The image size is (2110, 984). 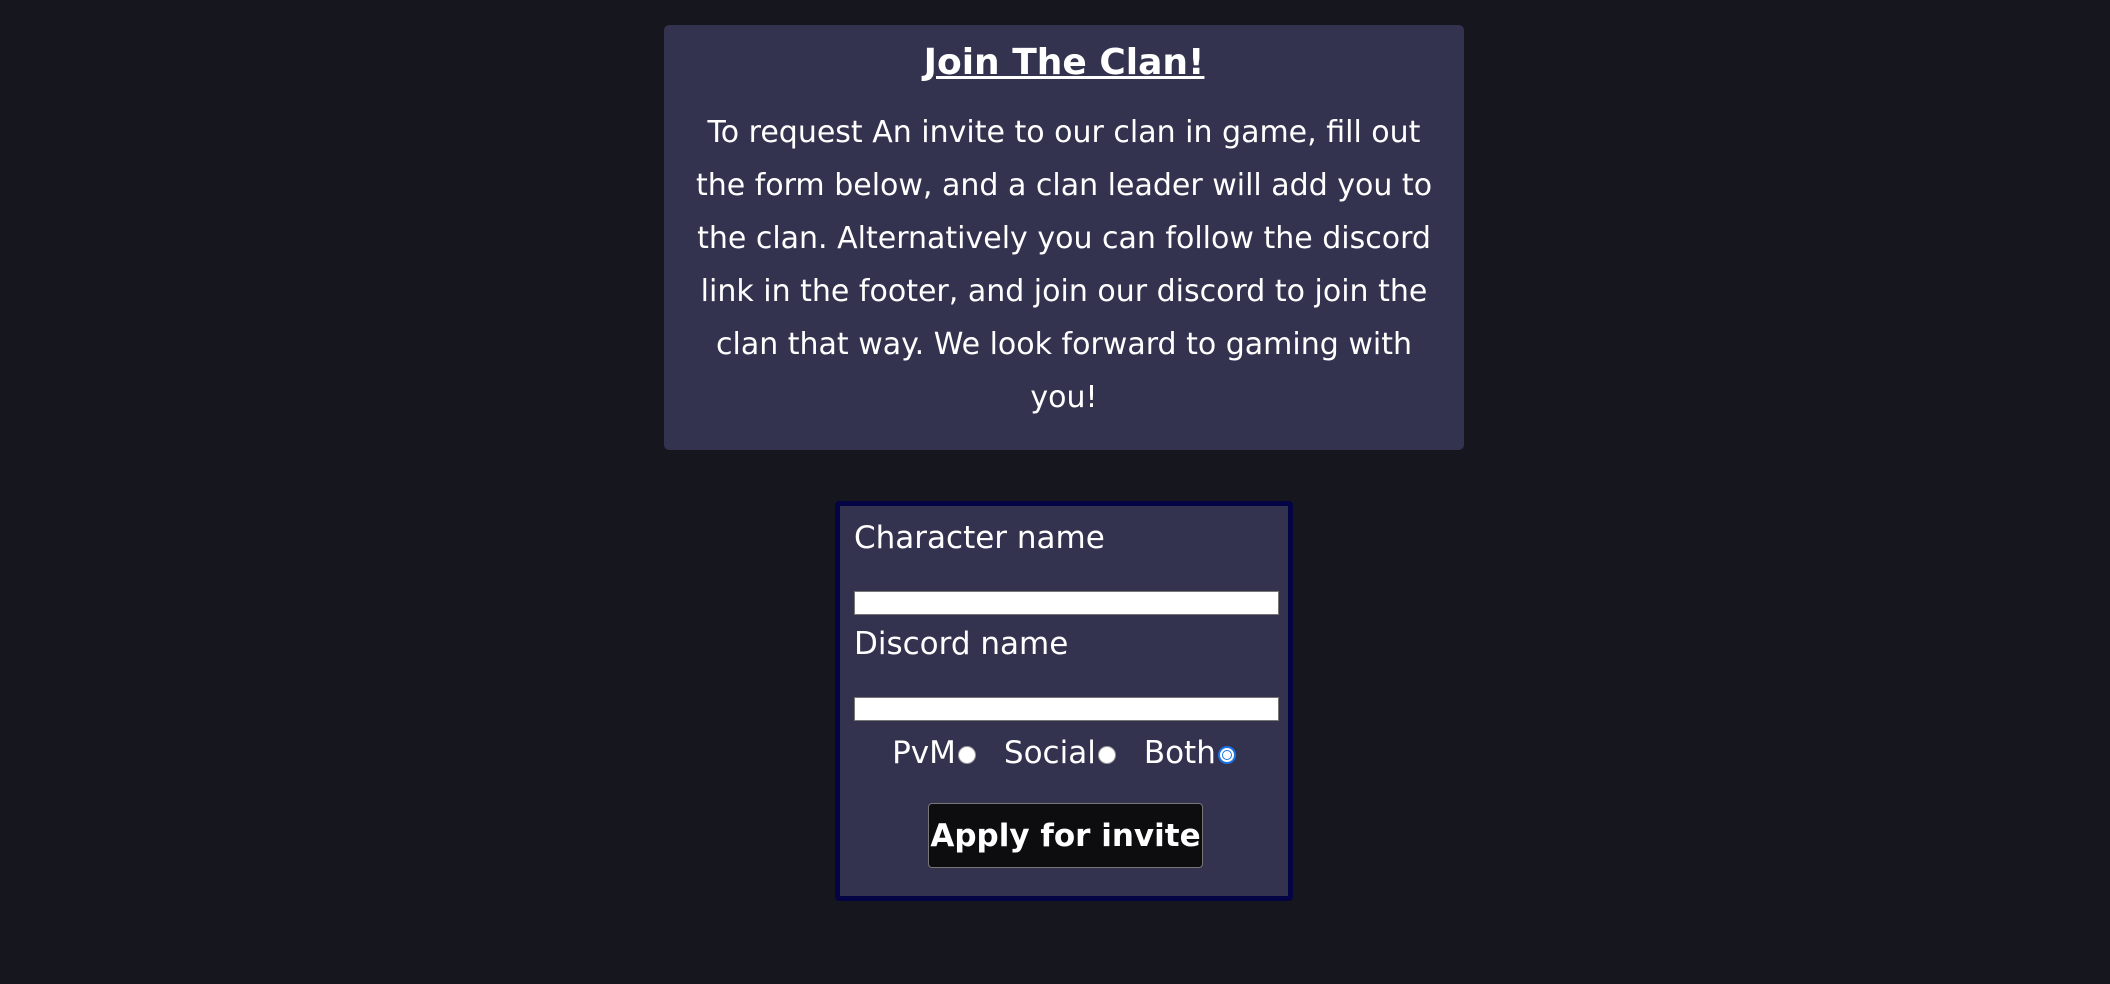 I want to click on radio-option-social: Social, so click(x=1060, y=753).